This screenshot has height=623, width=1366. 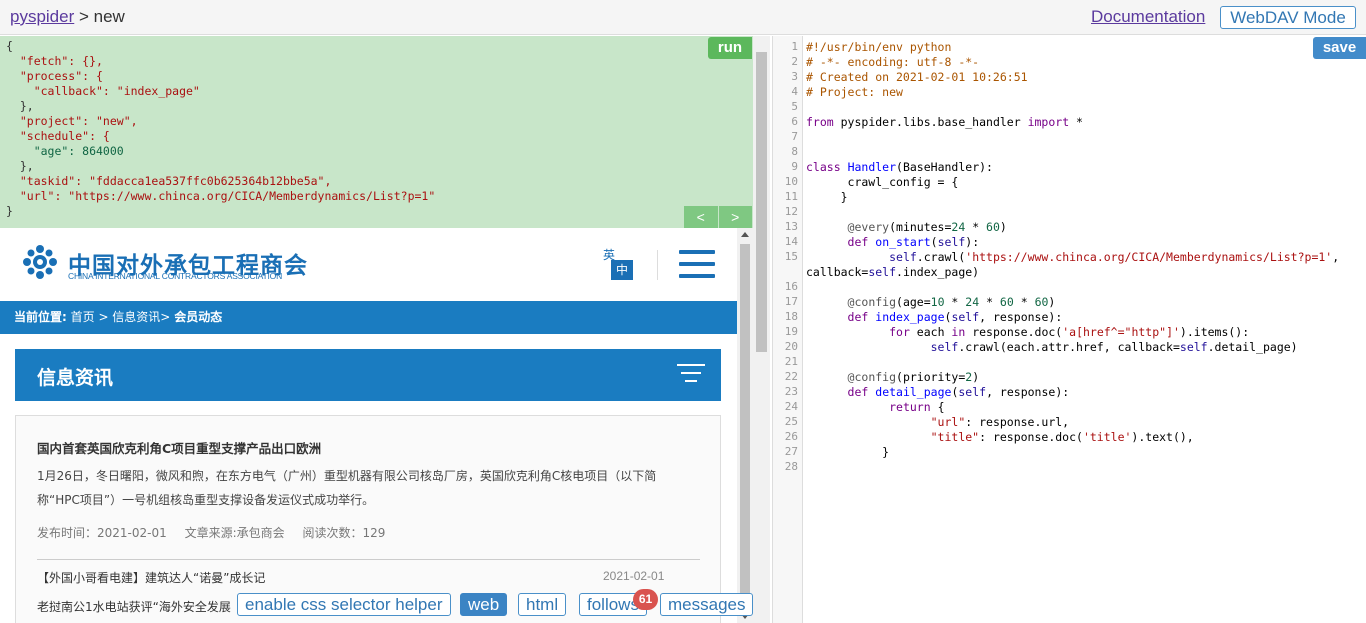 I want to click on list-item-title: 【外国小哥看电建】建筑达人“诺曼”成长记, so click(x=151, y=577).